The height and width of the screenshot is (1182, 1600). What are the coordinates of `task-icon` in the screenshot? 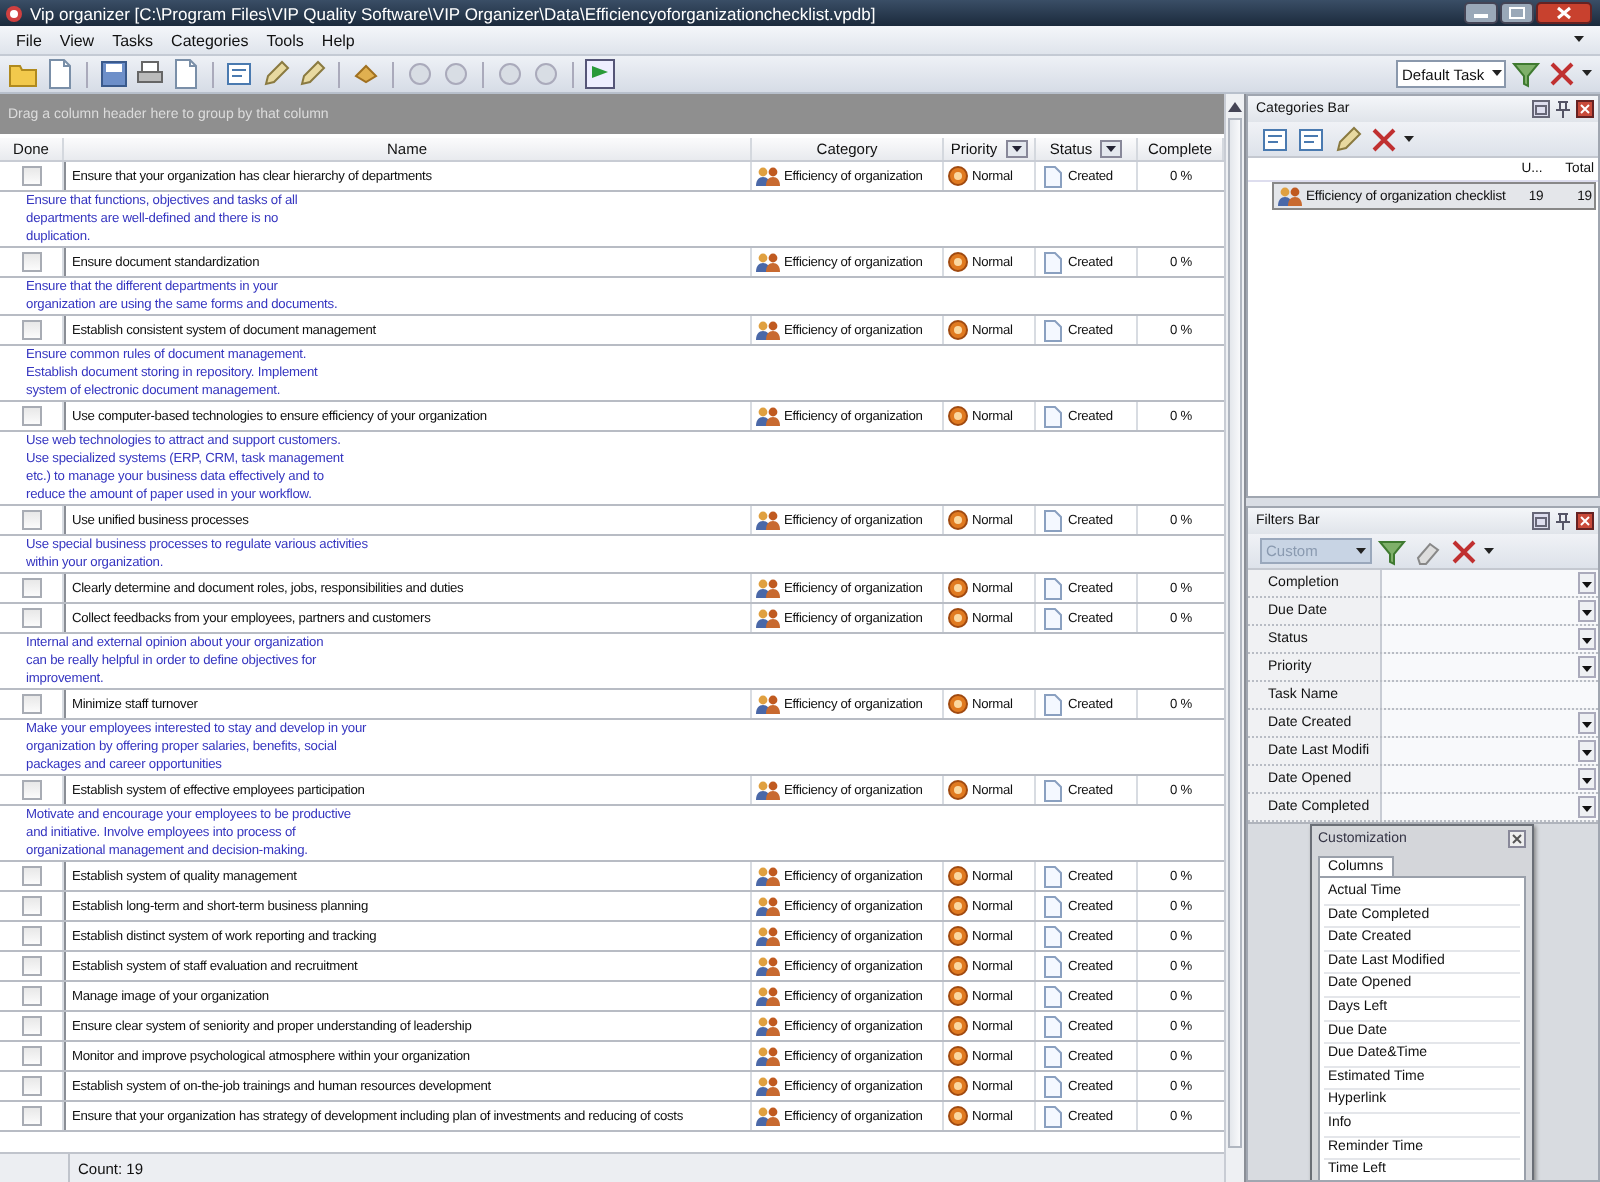 It's located at (240, 74).